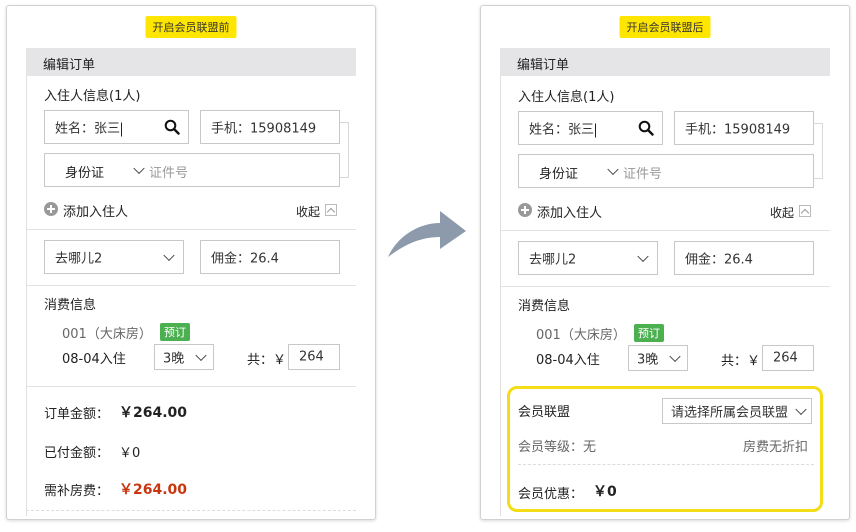 Image resolution: width=856 pixels, height=532 pixels. What do you see at coordinates (153, 490) in the screenshot?
I see `due-amount-value: ￥264.00` at bounding box center [153, 490].